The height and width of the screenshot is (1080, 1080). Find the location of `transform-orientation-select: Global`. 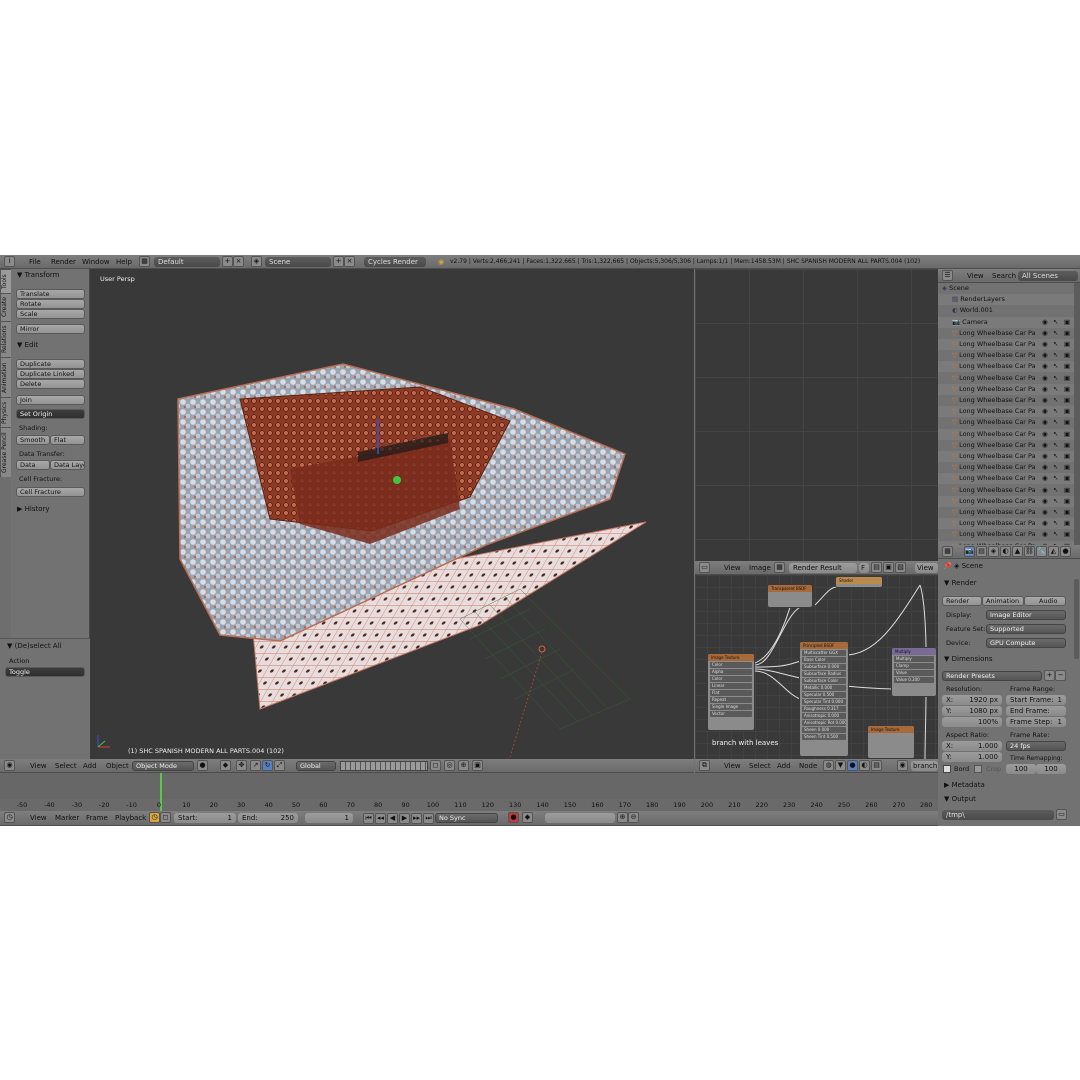

transform-orientation-select: Global is located at coordinates (316, 766).